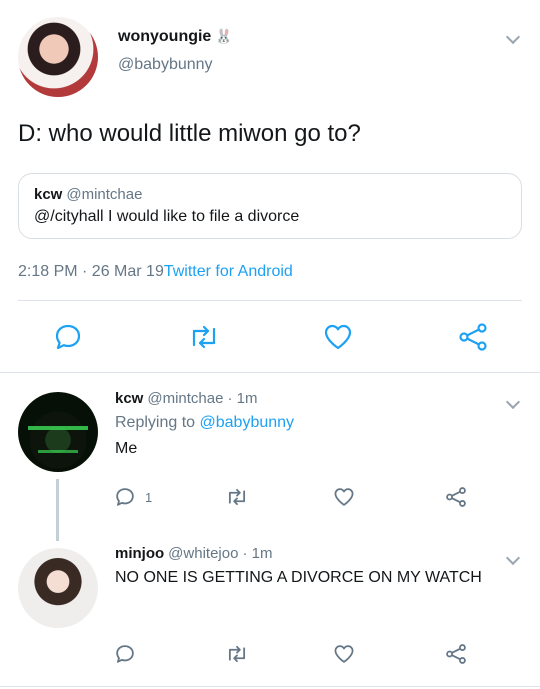 The image size is (540, 689). Describe the element at coordinates (247, 422) in the screenshot. I see `replying-to-handle: @babybunny` at that location.